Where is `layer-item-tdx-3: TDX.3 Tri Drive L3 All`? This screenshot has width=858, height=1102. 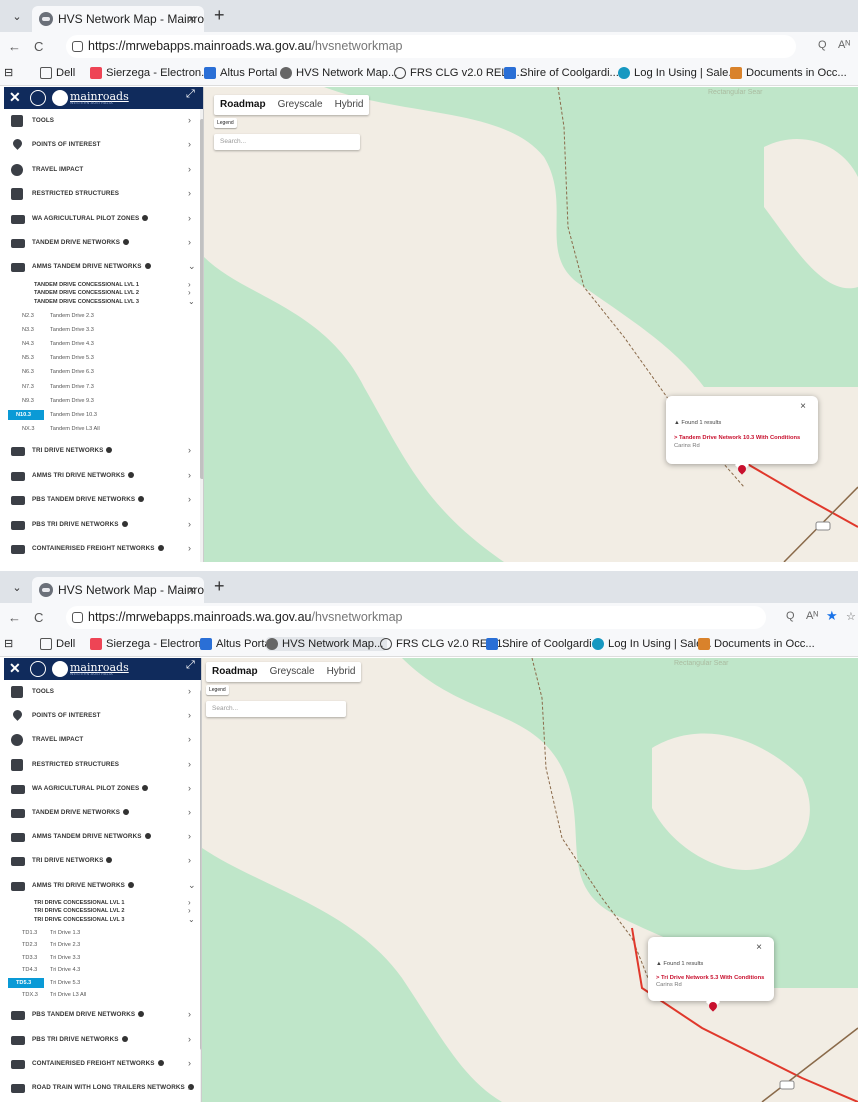
layer-item-tdx-3: TDX.3 Tri Drive L3 All is located at coordinates (102, 996).